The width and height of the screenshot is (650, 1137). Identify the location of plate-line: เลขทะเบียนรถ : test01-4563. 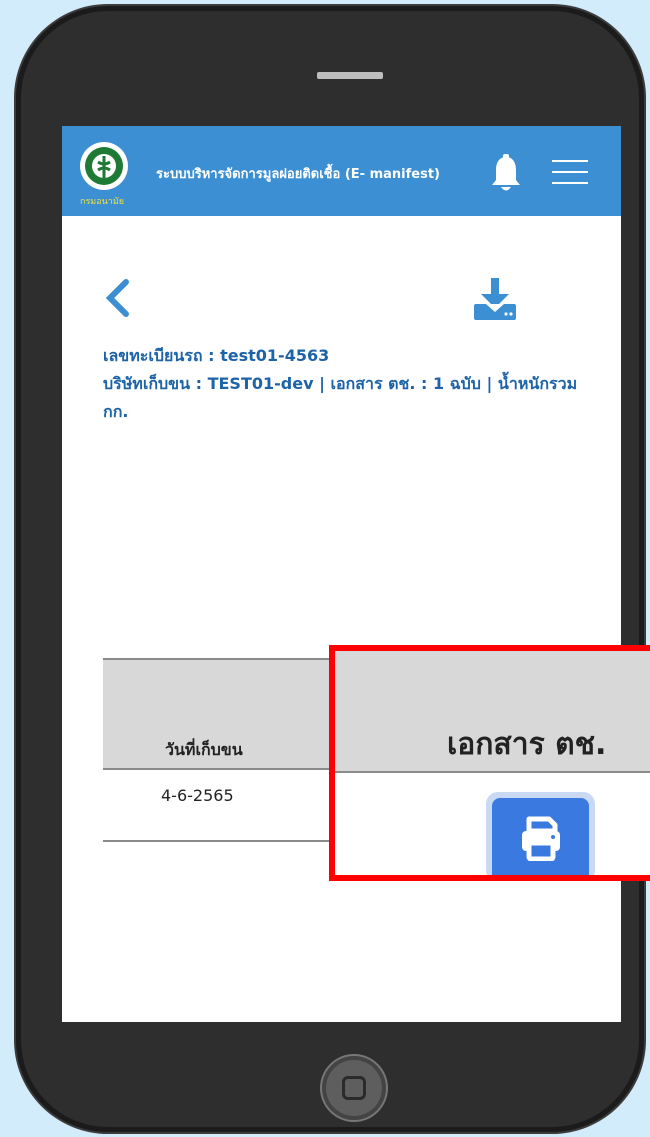
(216, 355).